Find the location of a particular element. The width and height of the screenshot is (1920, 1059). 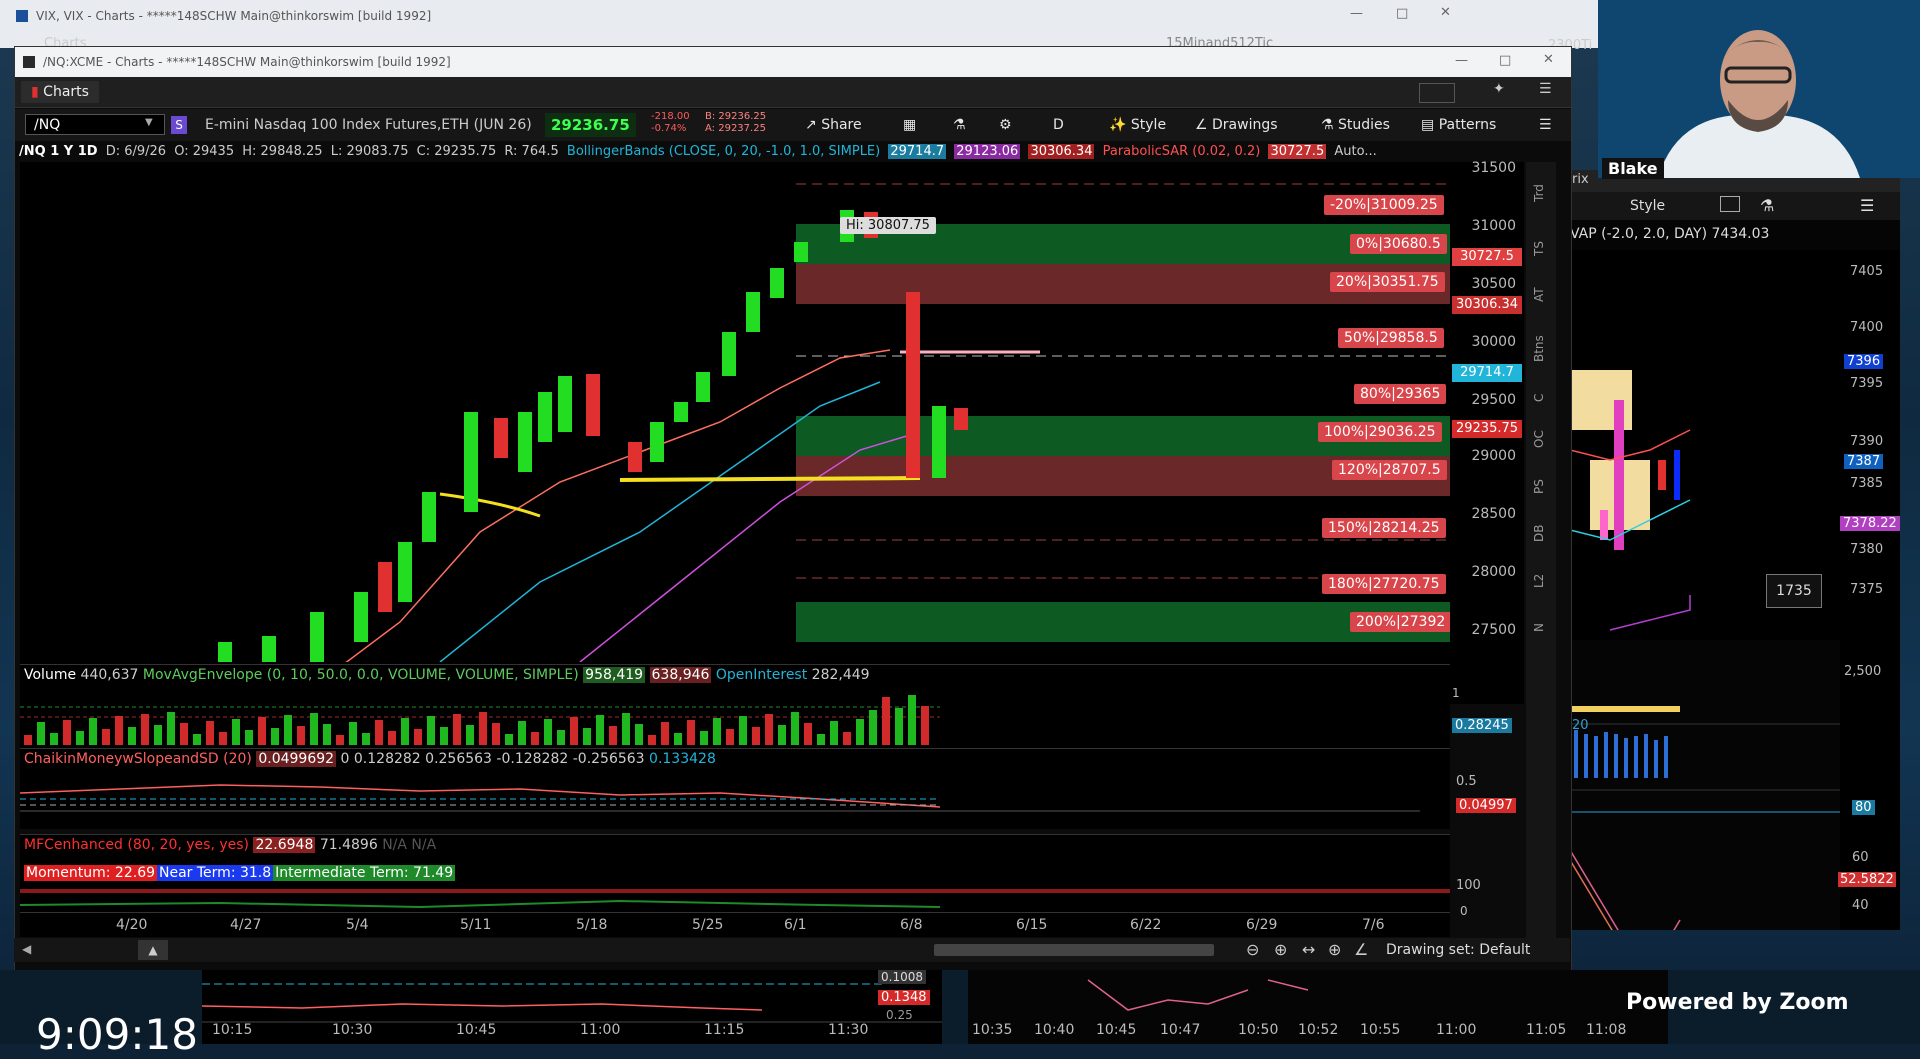

sar-study-label: ParabolicSAR (0.02, 0.2) is located at coordinates (1182, 151).